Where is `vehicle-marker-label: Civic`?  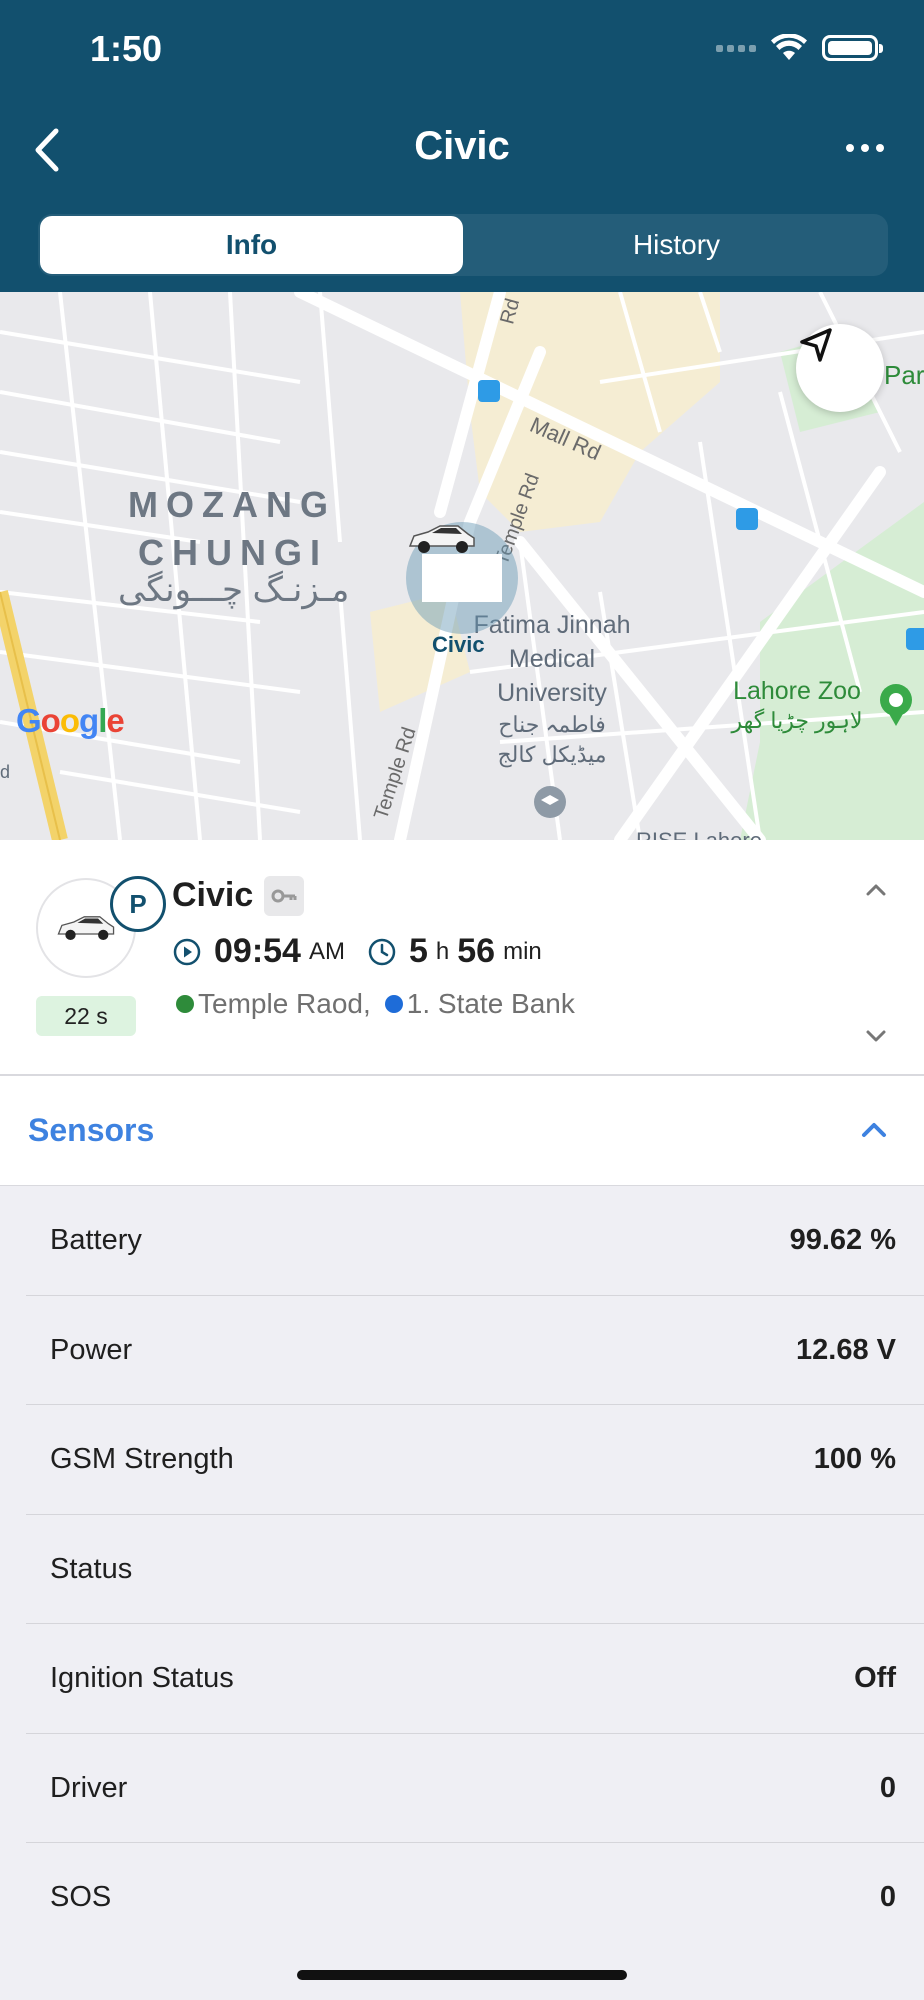
vehicle-marker-label: Civic is located at coordinates (458, 644).